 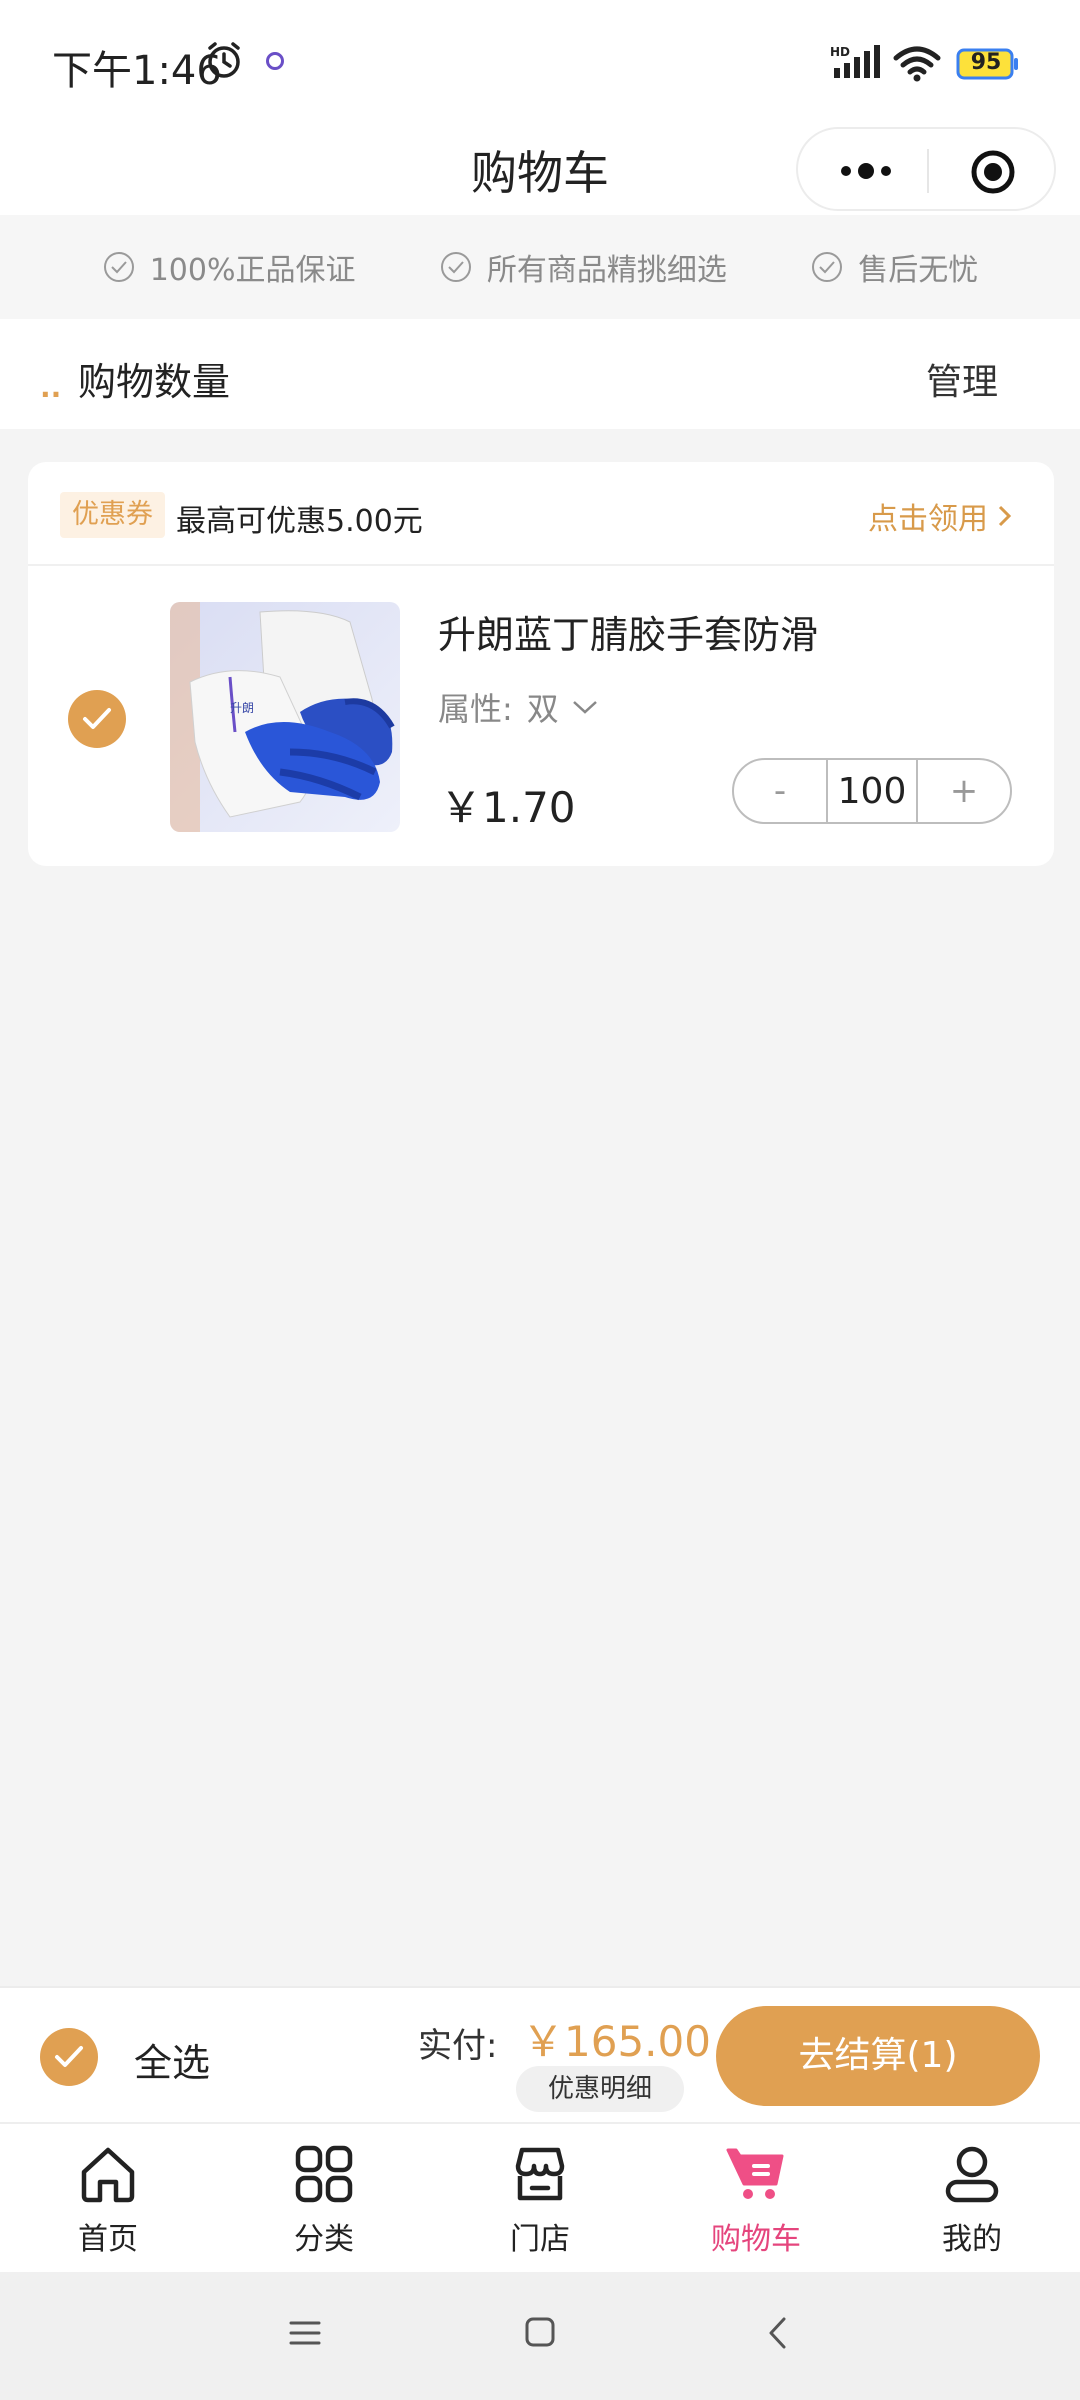 What do you see at coordinates (540, 62) in the screenshot?
I see `status-bar: 下午1:46 HD 95` at bounding box center [540, 62].